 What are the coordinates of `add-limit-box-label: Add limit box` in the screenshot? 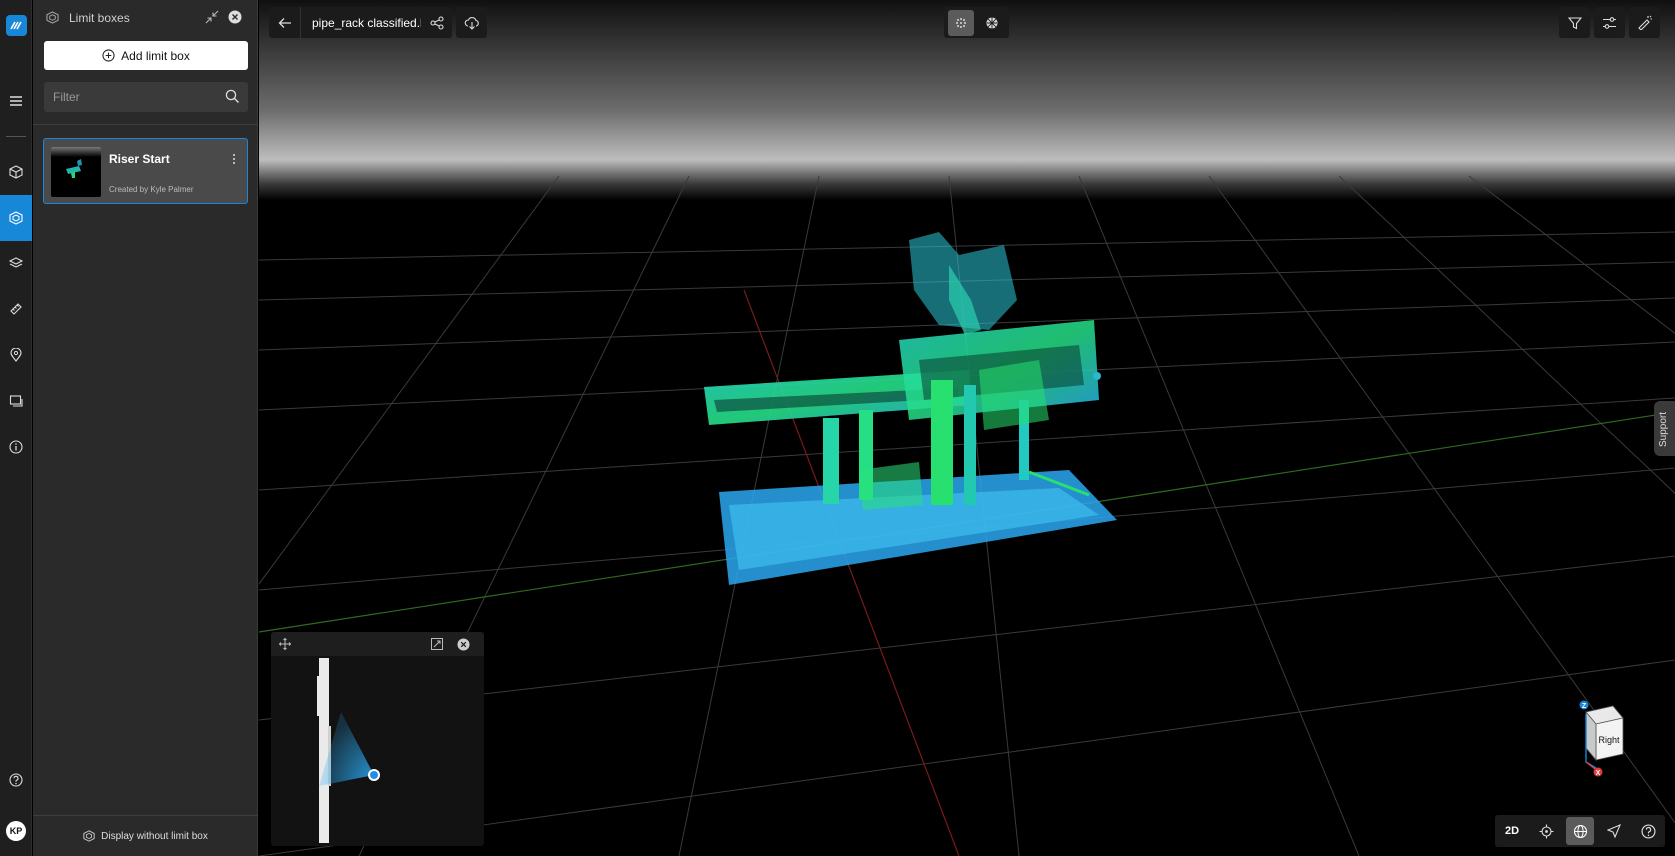 It's located at (155, 55).